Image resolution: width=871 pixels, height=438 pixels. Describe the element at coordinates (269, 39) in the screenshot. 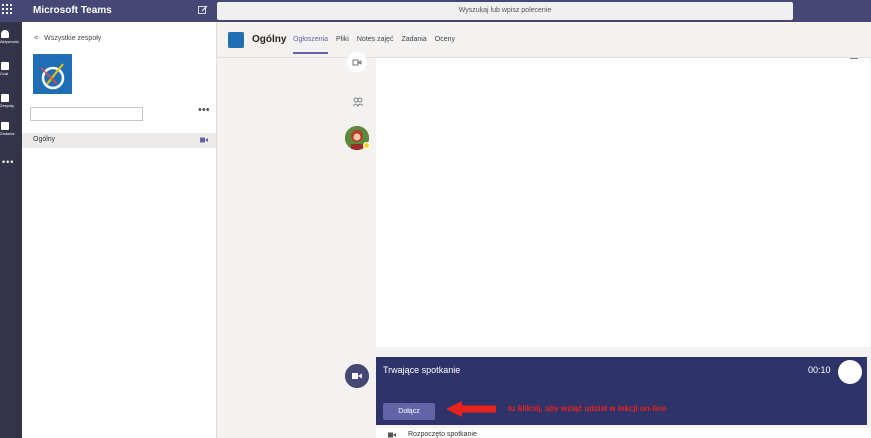

I see `channel-name: Ogólny` at that location.